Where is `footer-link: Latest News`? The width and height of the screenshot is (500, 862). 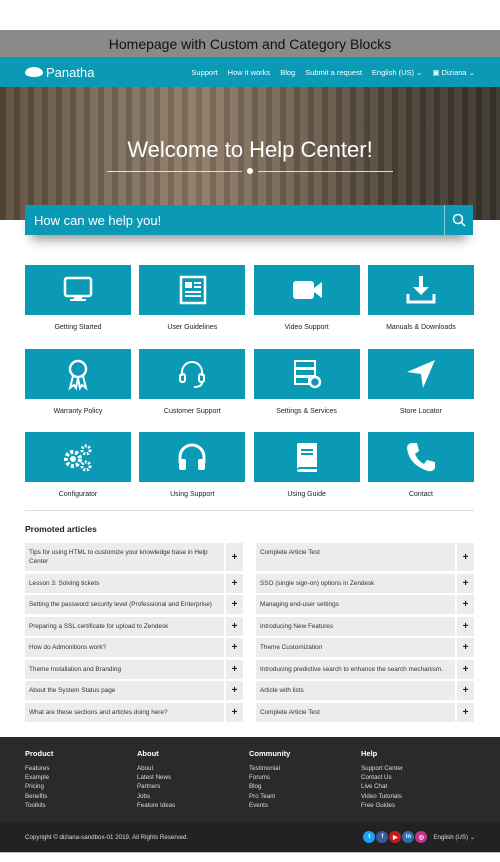
footer-link: Latest News is located at coordinates (193, 777).